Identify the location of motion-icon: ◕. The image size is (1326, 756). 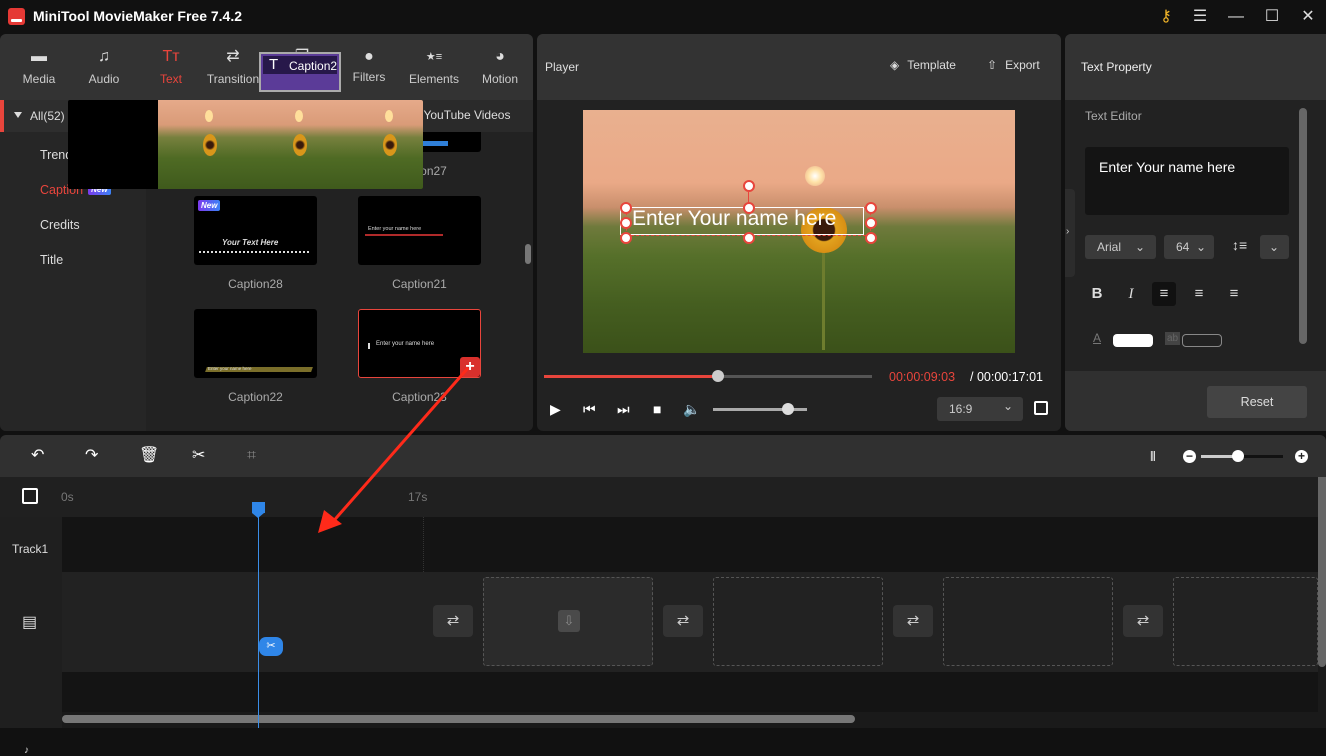
(500, 56).